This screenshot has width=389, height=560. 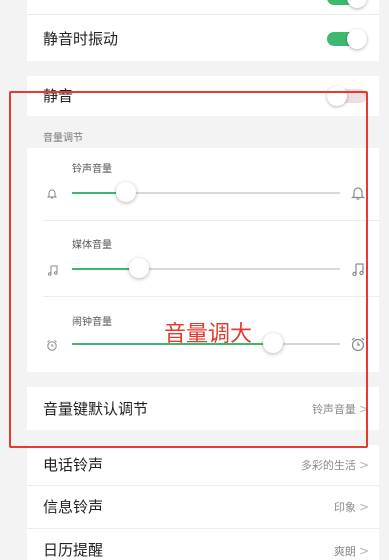 What do you see at coordinates (344, 551) in the screenshot?
I see `calendar-reminder-value: 爽朗` at bounding box center [344, 551].